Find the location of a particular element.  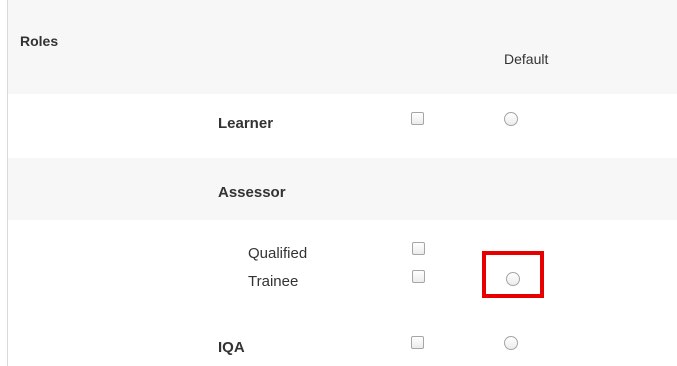

roles-section-title: Roles is located at coordinates (39, 41).